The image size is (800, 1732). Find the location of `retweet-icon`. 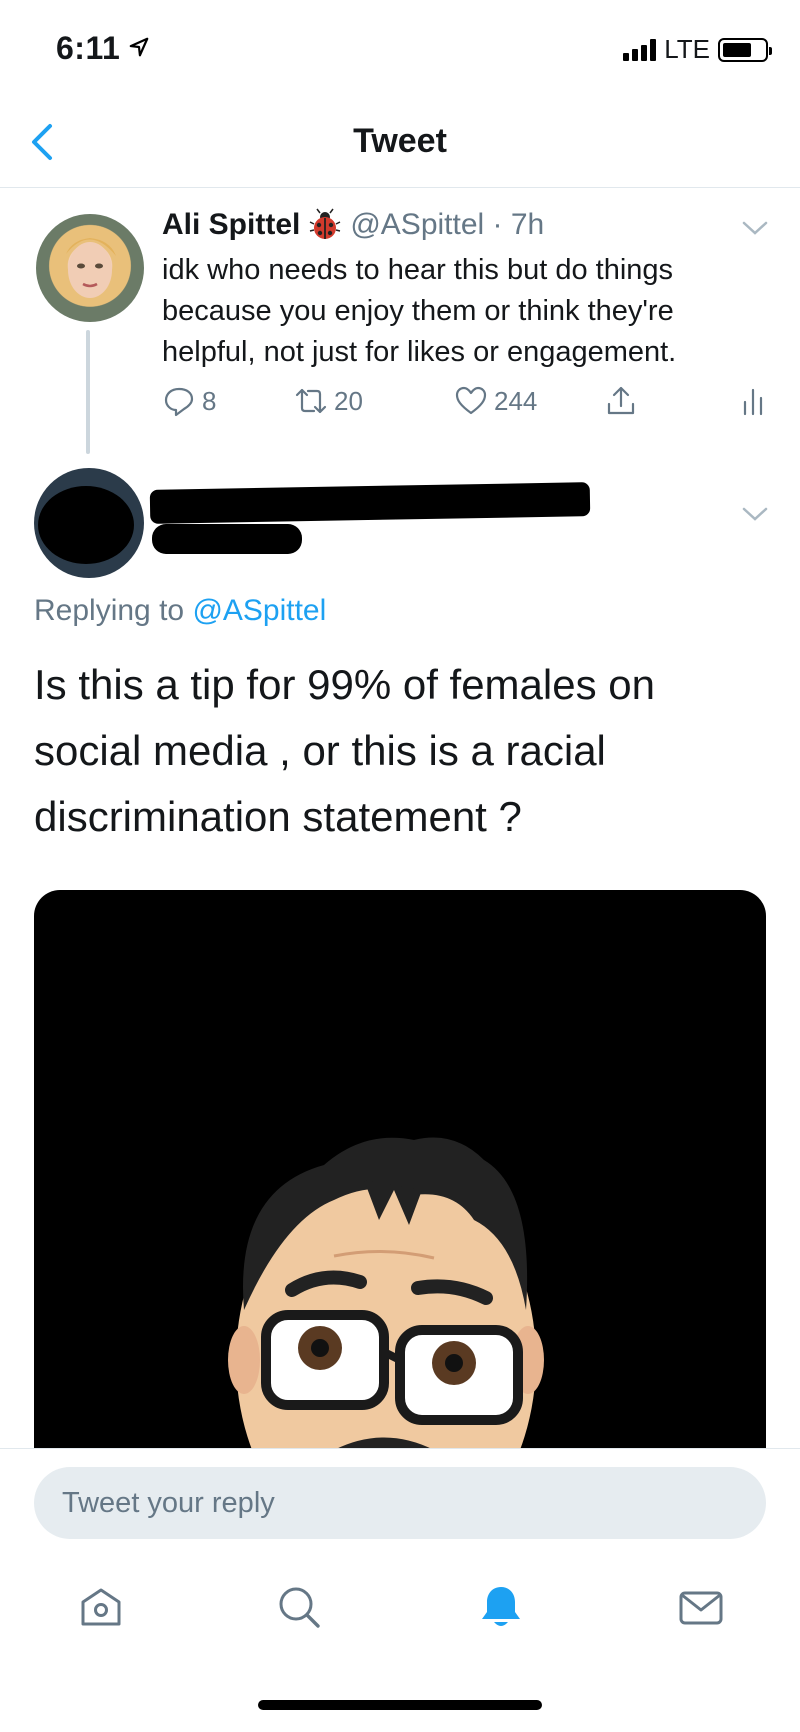

retweet-icon is located at coordinates (311, 401).